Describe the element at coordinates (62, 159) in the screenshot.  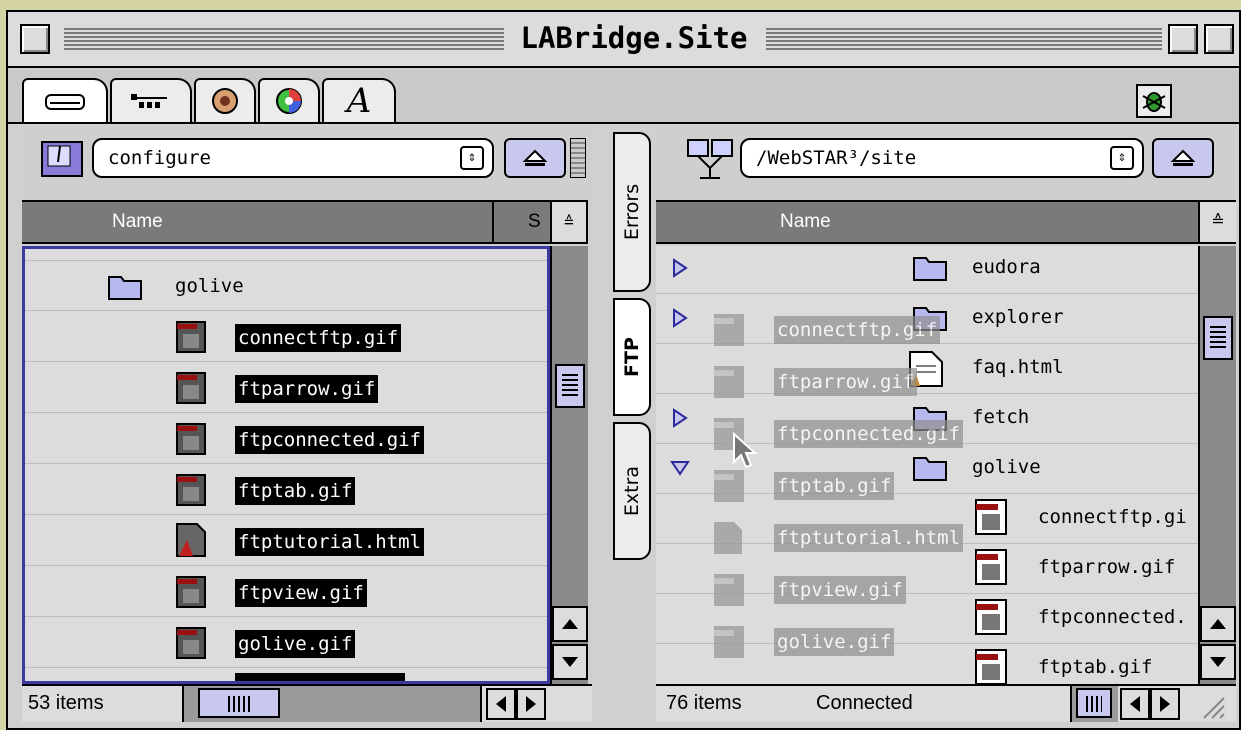
I see `finder-icon` at that location.